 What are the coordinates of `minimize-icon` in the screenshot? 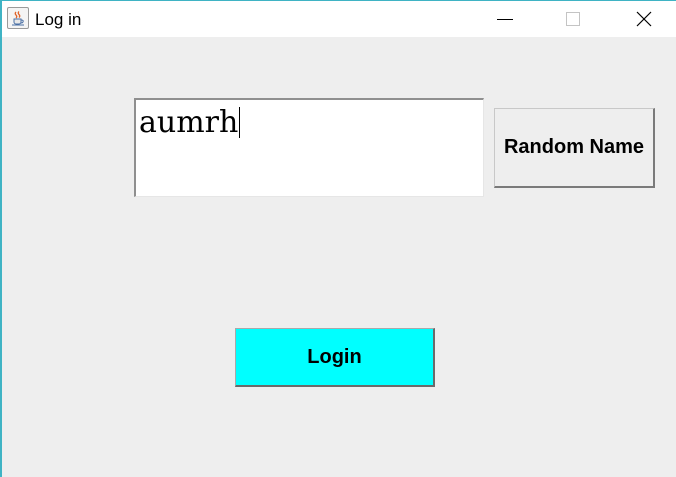 It's located at (505, 19).